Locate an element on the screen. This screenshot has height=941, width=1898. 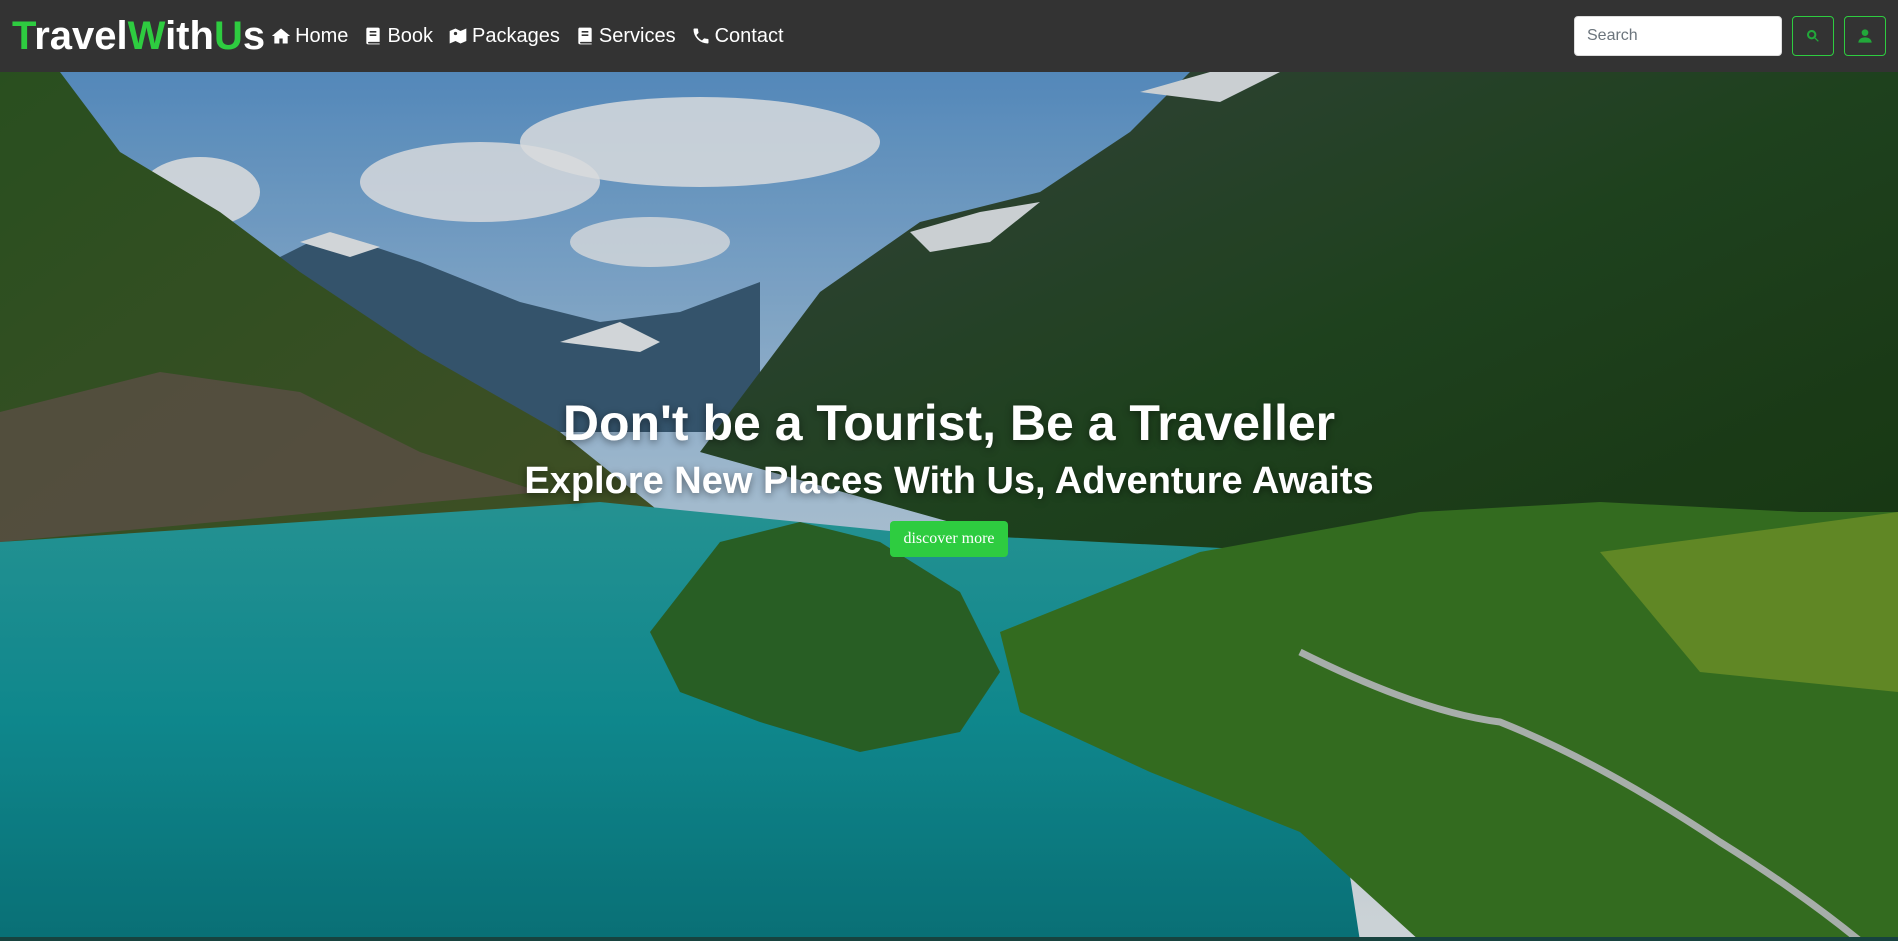
phone-icon is located at coordinates (701, 36).